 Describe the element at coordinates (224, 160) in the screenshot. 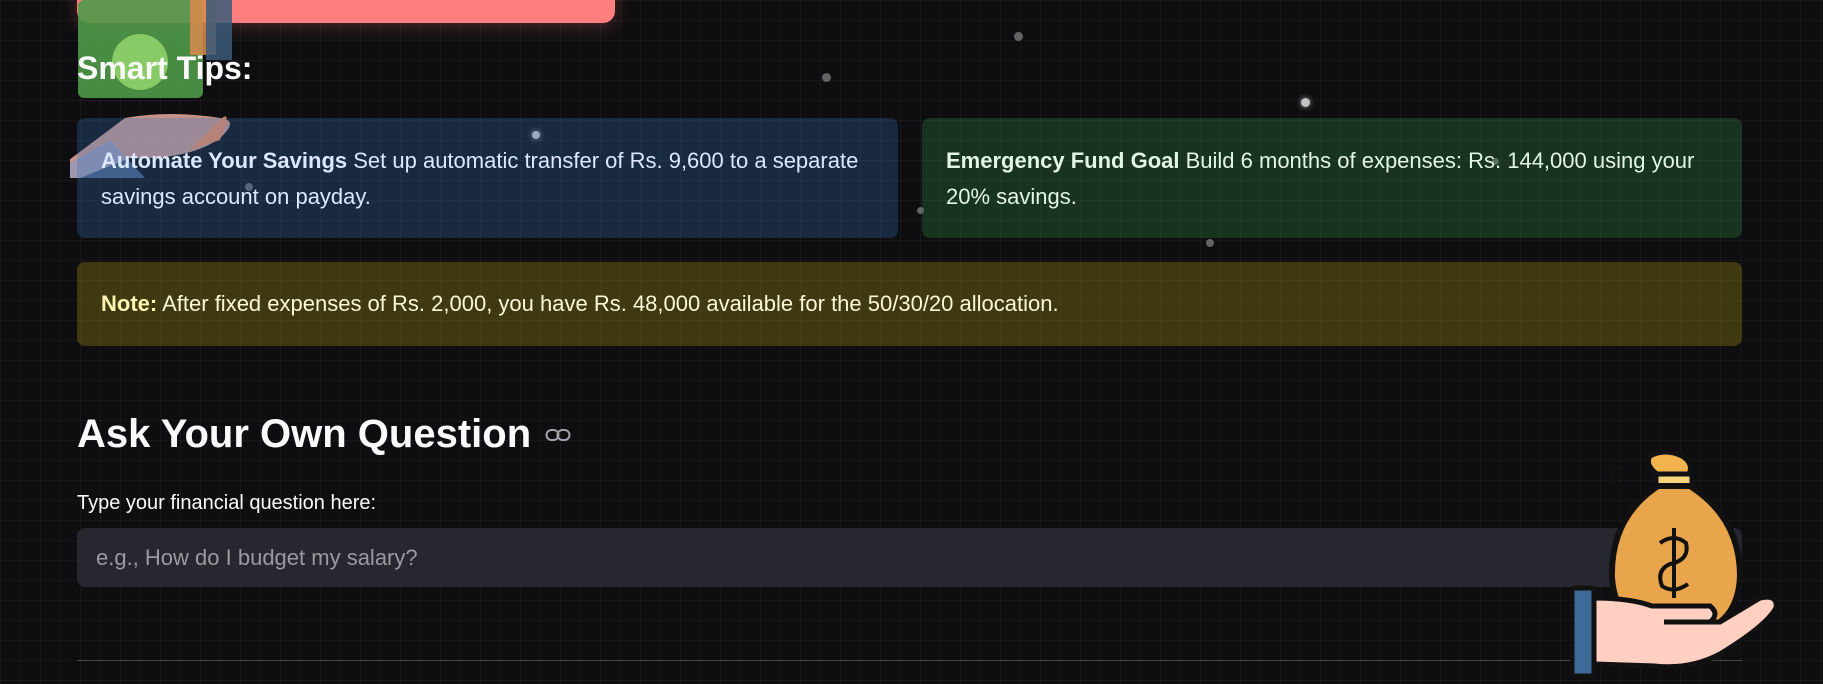

I see `tip-title: Automate Your Savings` at that location.